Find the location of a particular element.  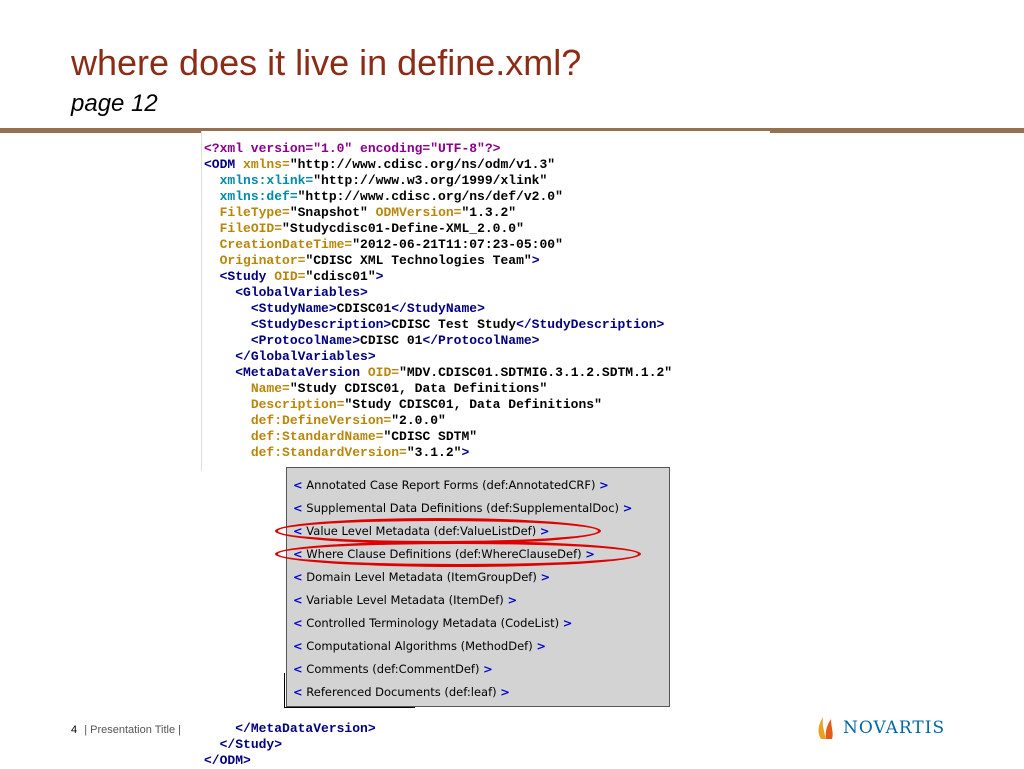

xml-line: <Study OID="cdisc01"> is located at coordinates (438, 277).